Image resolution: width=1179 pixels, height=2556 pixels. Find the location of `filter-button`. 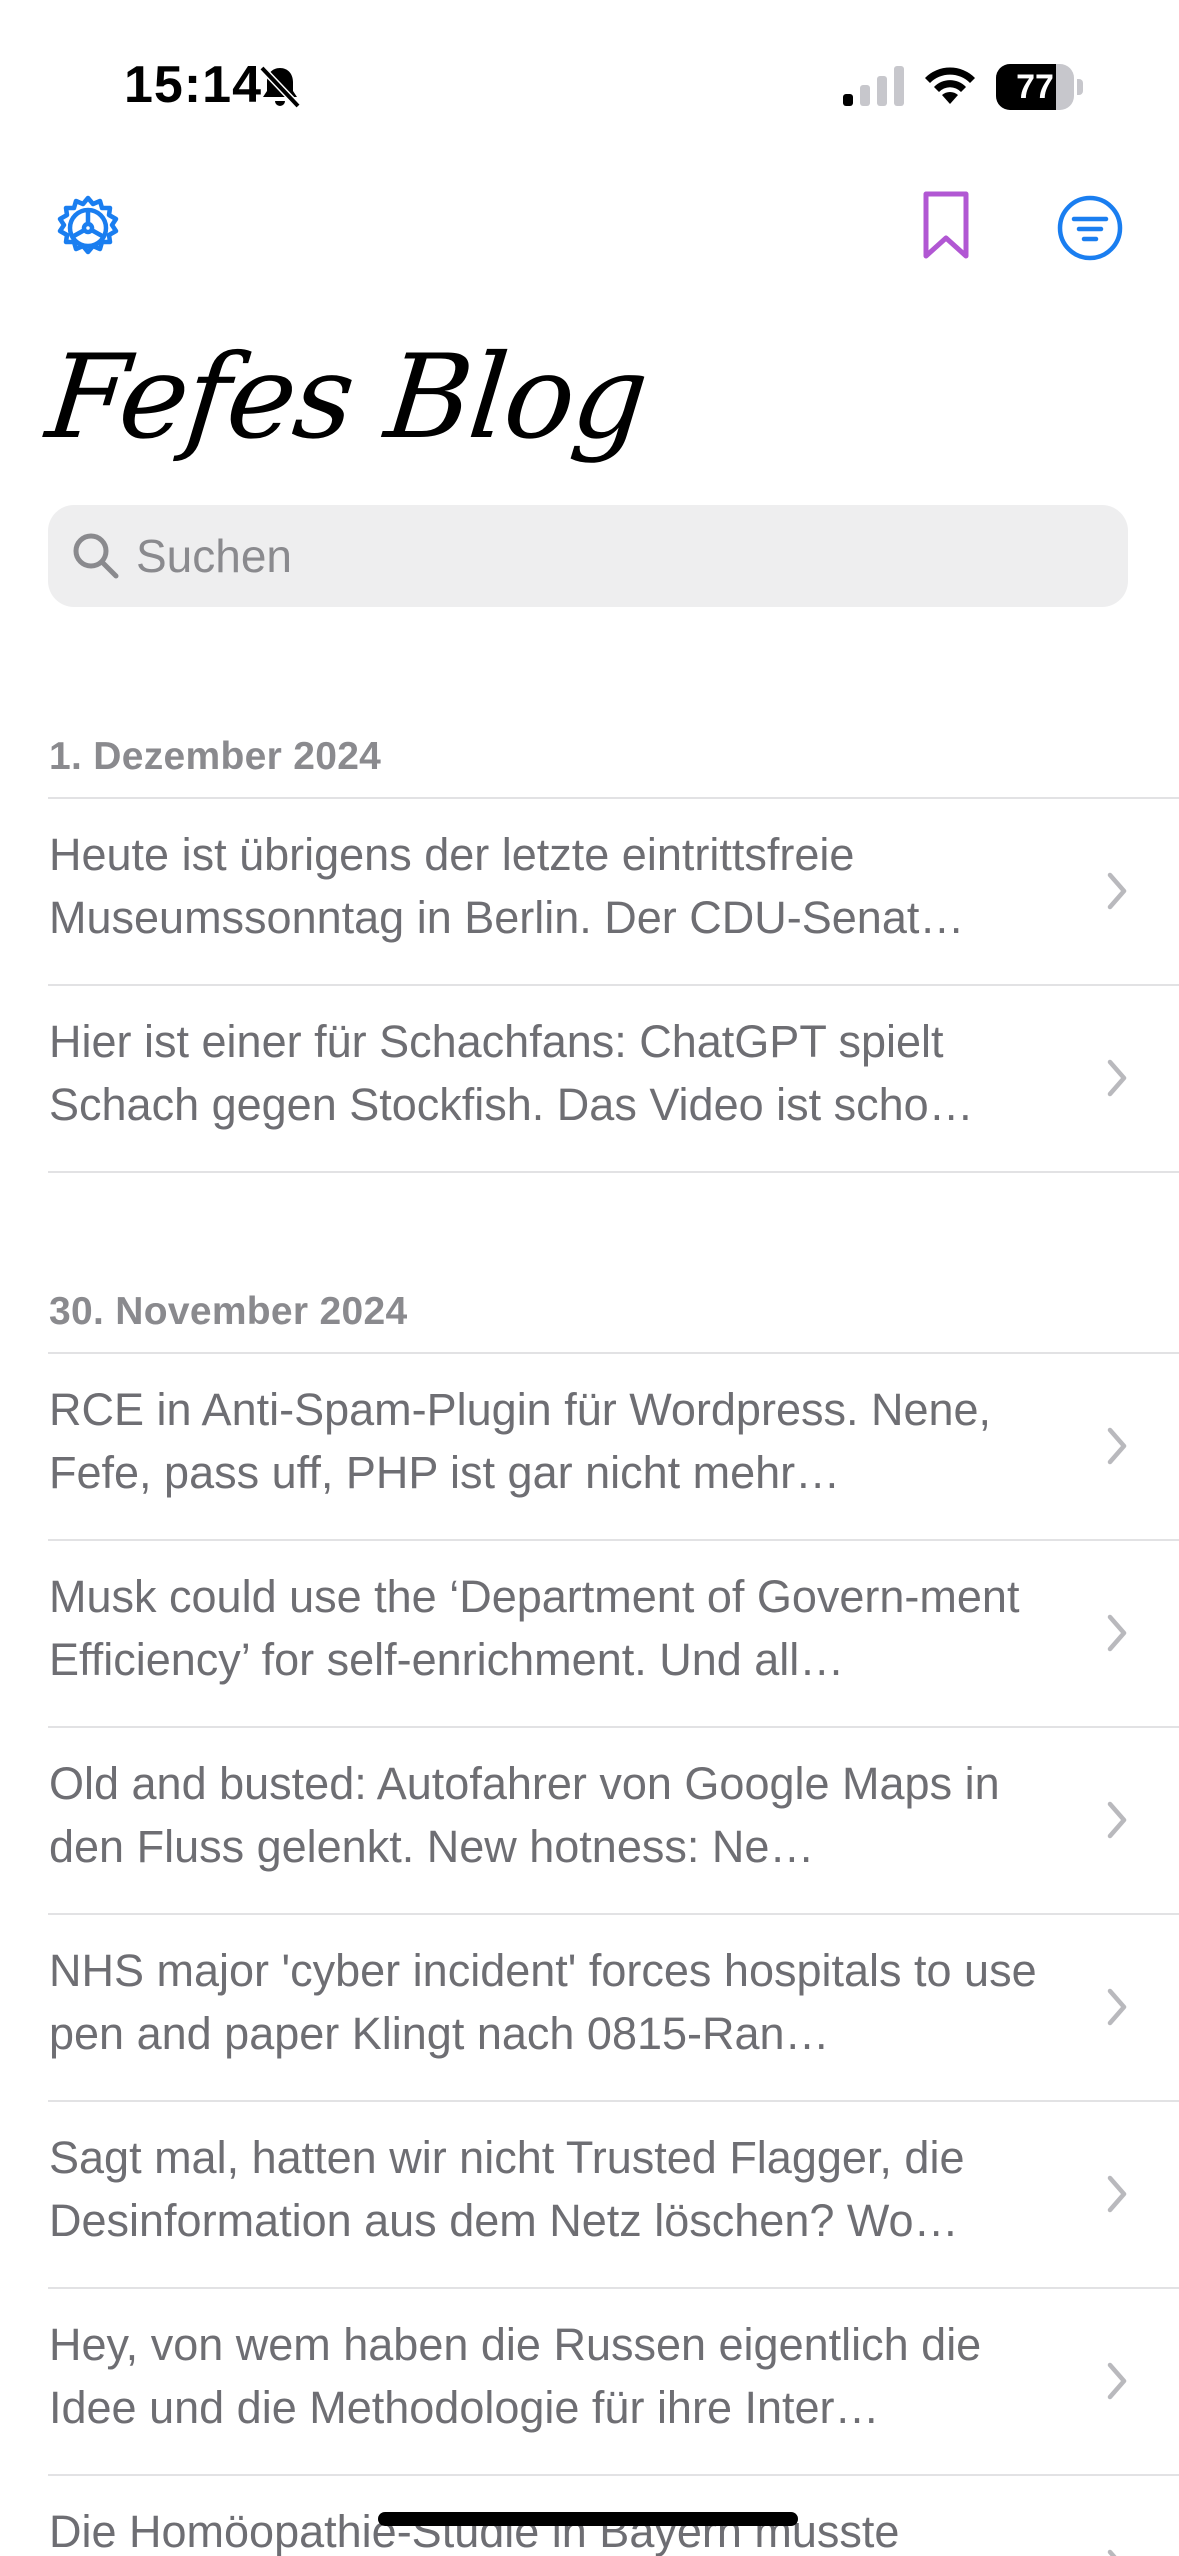

filter-button is located at coordinates (1090, 228).